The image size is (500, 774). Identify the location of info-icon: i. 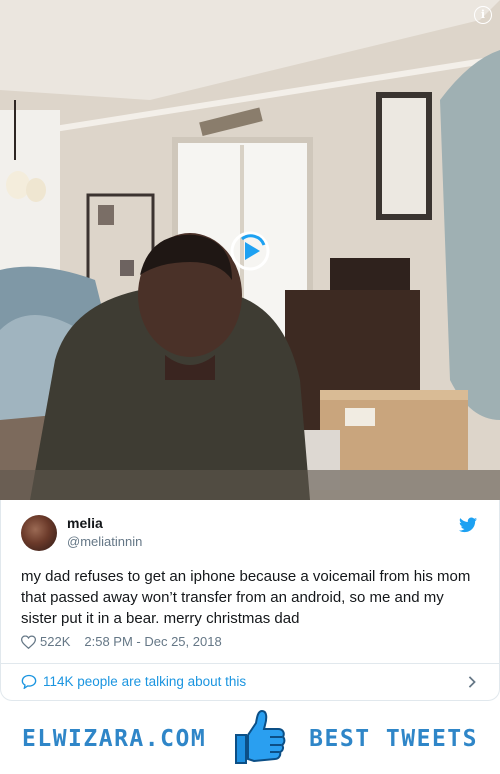
(483, 15).